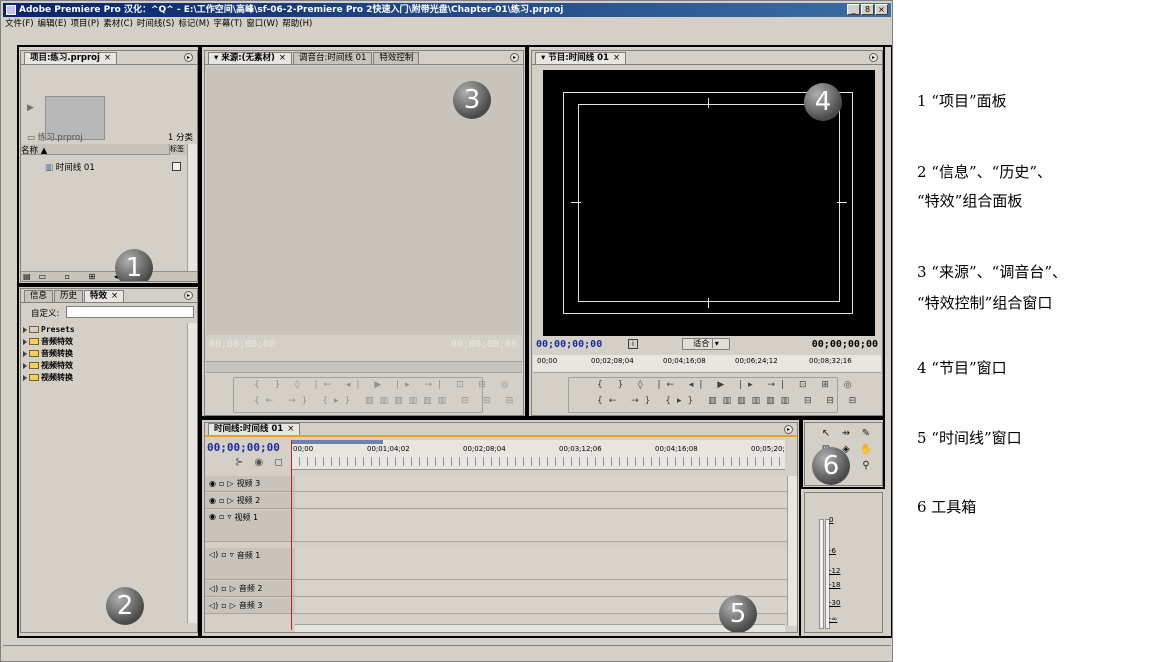 Image resolution: width=1153 pixels, height=662 pixels. Describe the element at coordinates (866, 434) in the screenshot. I see `pen-tool-icon: ✎` at that location.